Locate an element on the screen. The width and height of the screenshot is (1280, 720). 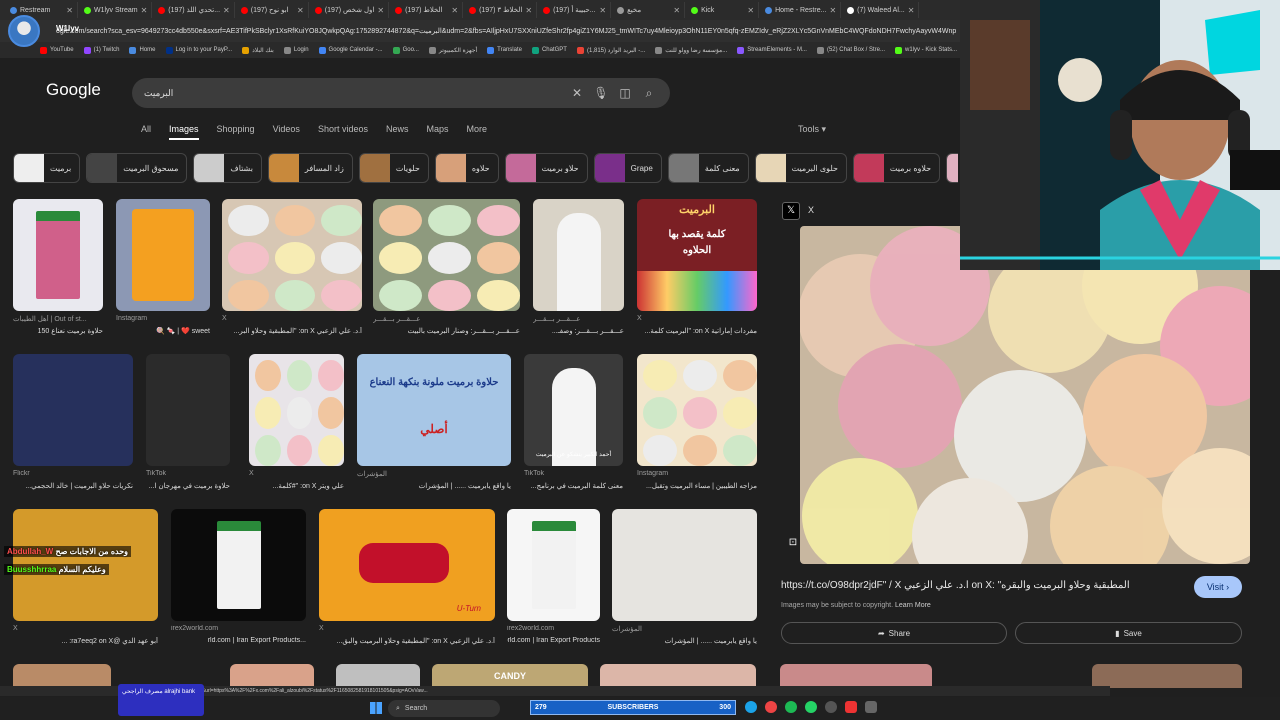
related-chip: مسحوق البرميت is located at coordinates (137, 168).